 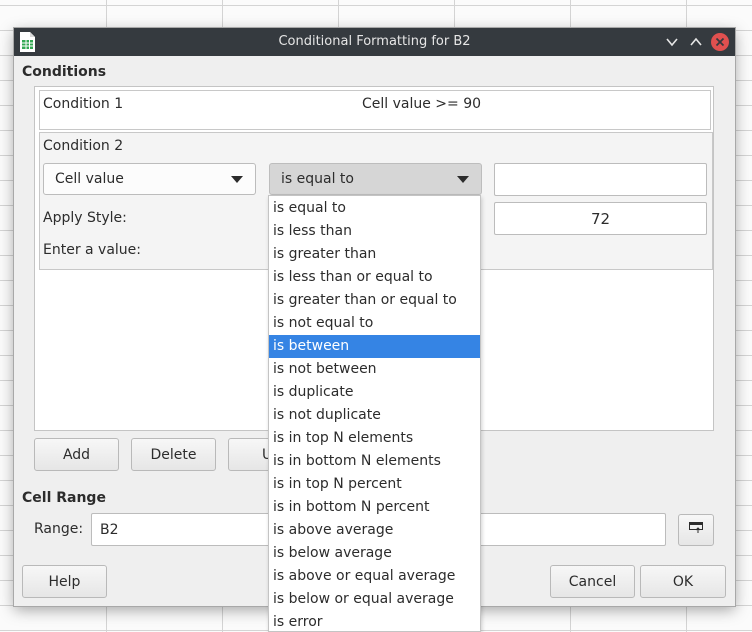 I want to click on enter-value-label: Enter a value:, so click(x=92, y=250).